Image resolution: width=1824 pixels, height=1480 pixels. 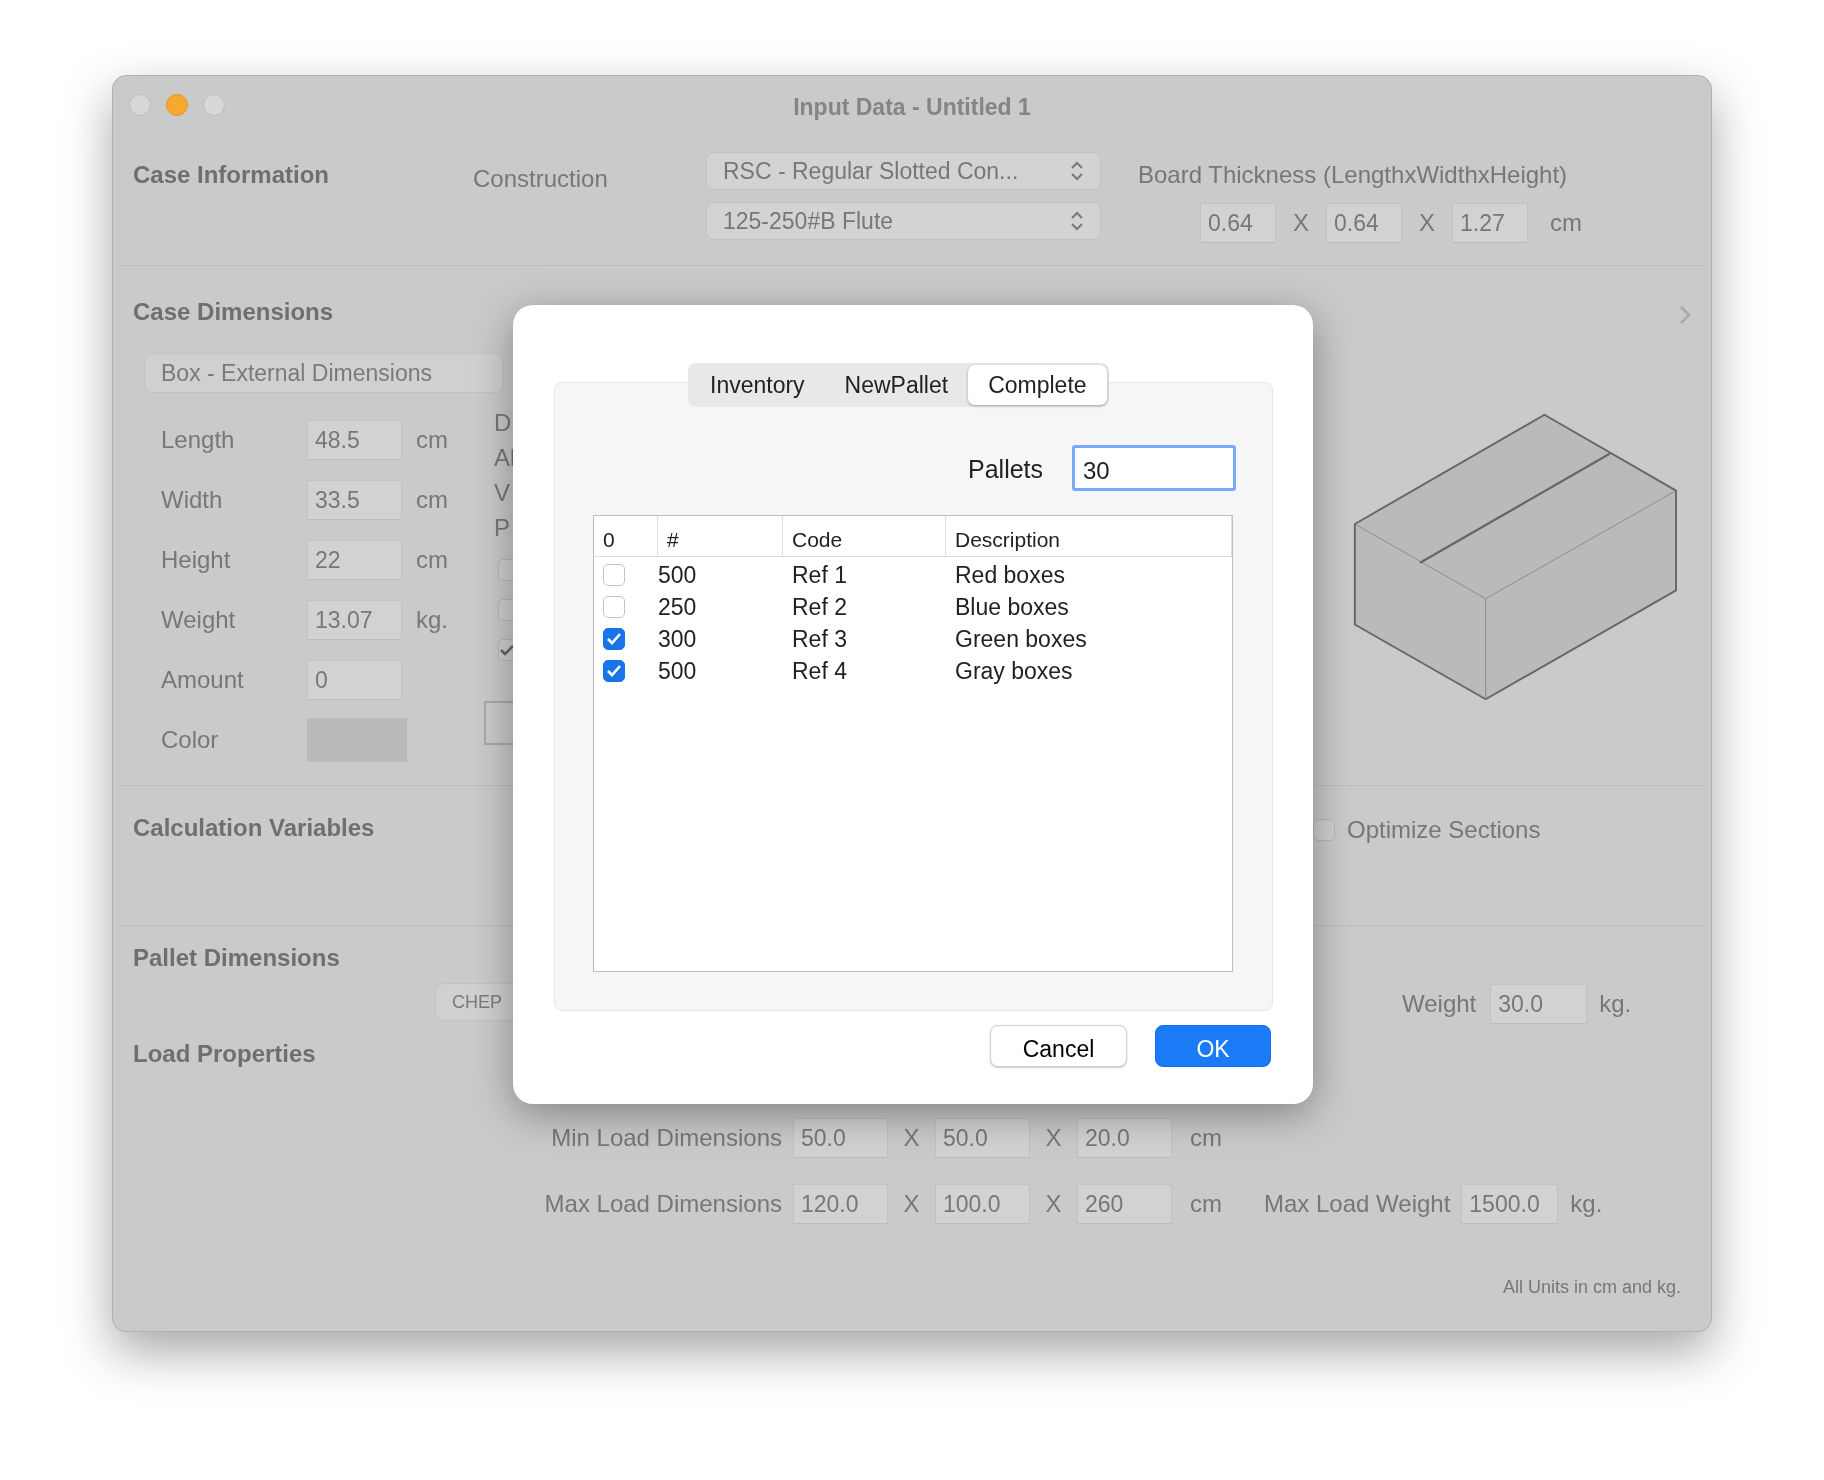 I want to click on field-label: Board Thickness (LengthxWidthxHeight), so click(x=1353, y=175).